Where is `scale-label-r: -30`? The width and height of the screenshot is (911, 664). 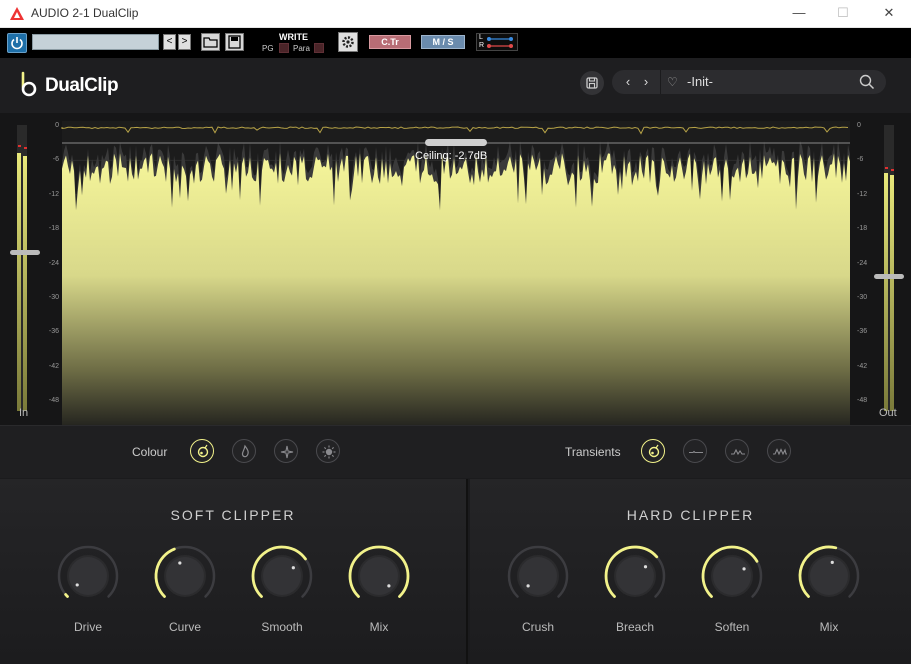
scale-label-r: -30 is located at coordinates (862, 297).